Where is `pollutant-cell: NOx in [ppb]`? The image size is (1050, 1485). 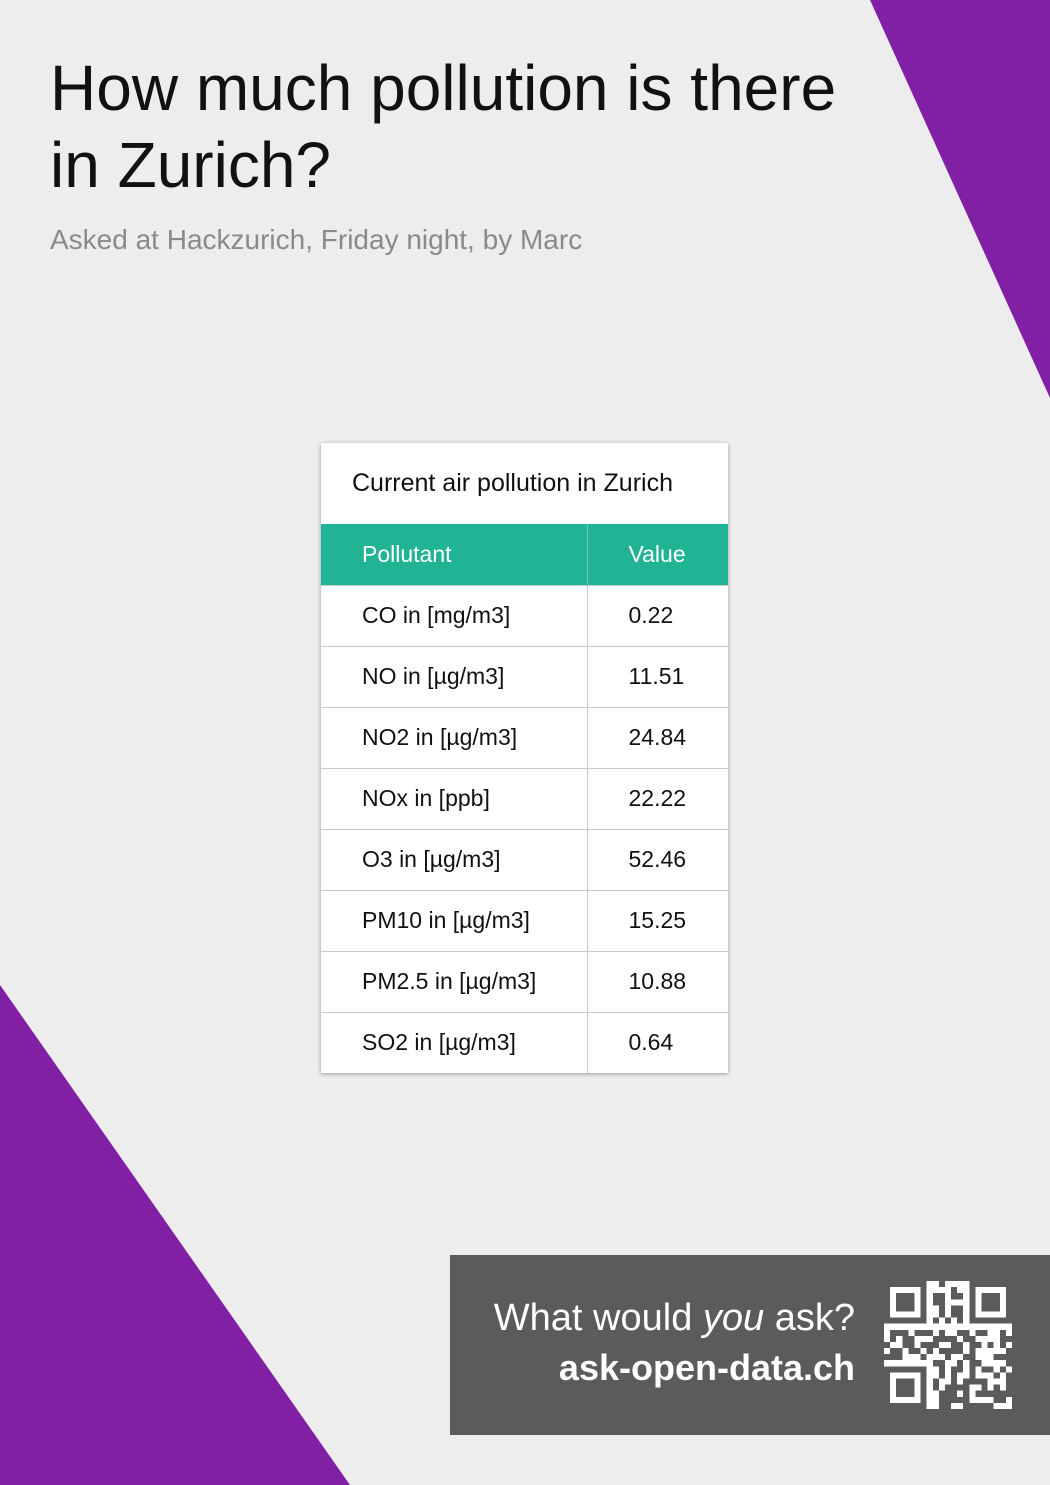 pollutant-cell: NOx in [ppb] is located at coordinates (454, 798).